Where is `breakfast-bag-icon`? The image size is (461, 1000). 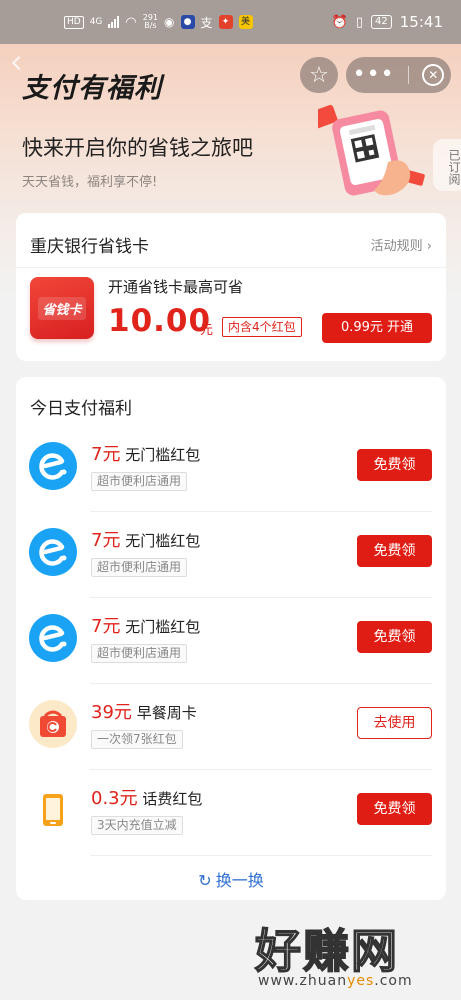
breakfast-bag-icon is located at coordinates (53, 724).